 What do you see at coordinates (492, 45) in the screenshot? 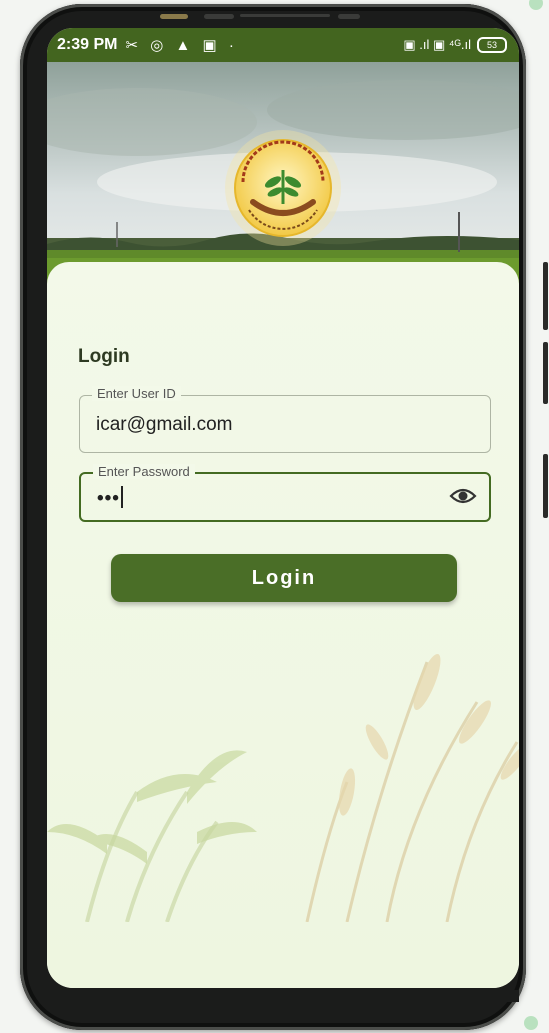
I see `battery-icon: 53` at bounding box center [492, 45].